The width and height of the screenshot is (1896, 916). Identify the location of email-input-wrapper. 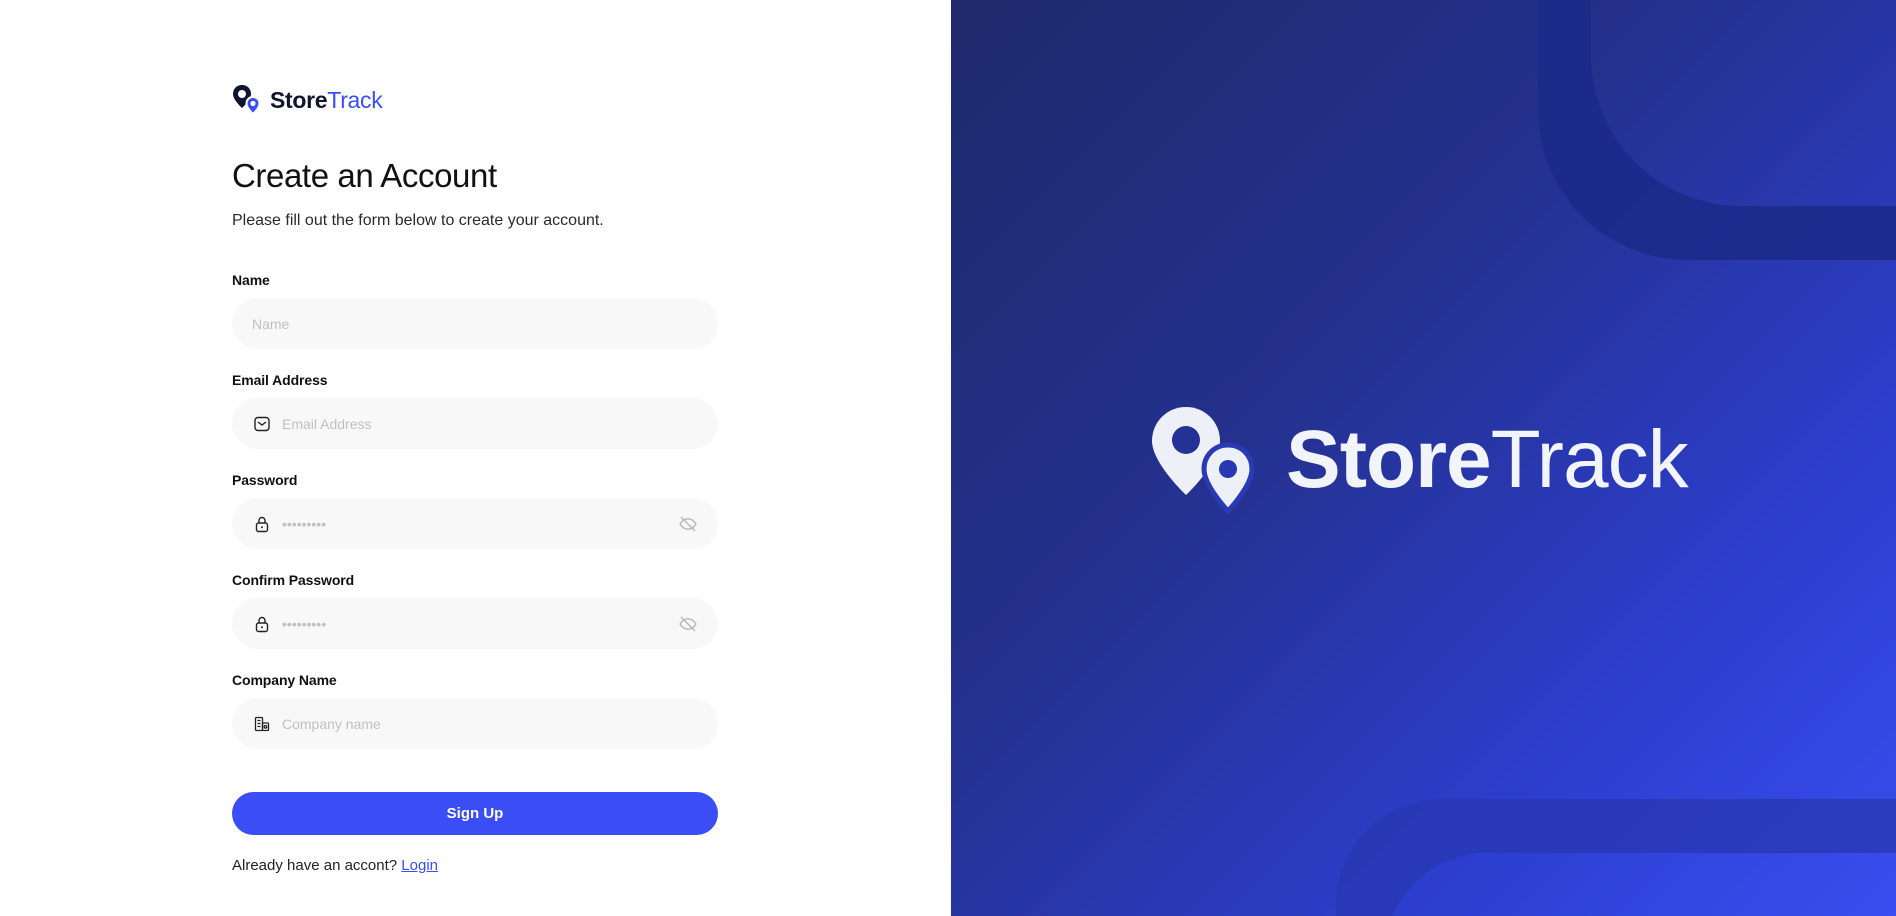
(475, 424).